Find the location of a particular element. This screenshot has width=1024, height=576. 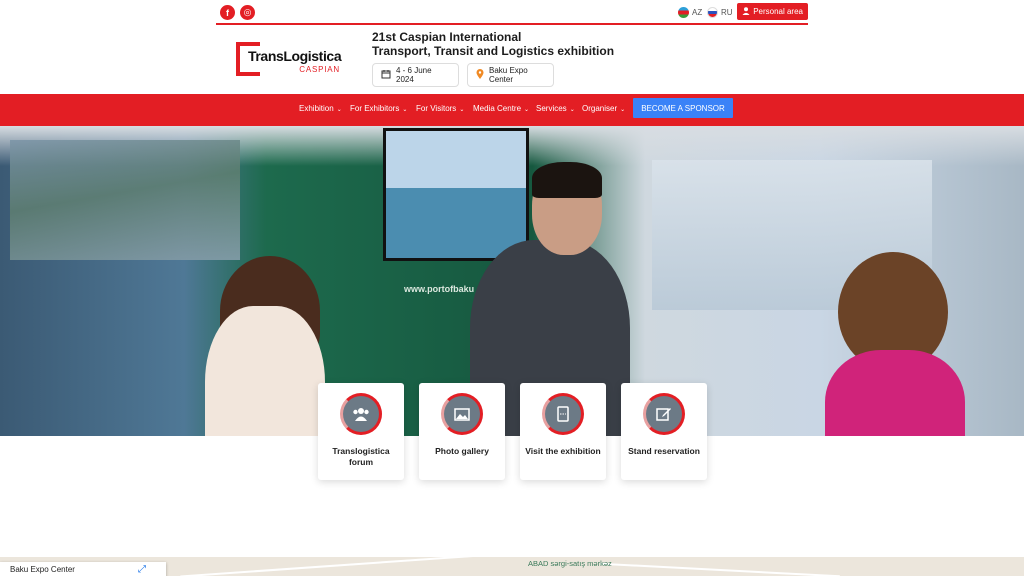

card-stand-reservation: Stand reservation is located at coordinates (664, 431).